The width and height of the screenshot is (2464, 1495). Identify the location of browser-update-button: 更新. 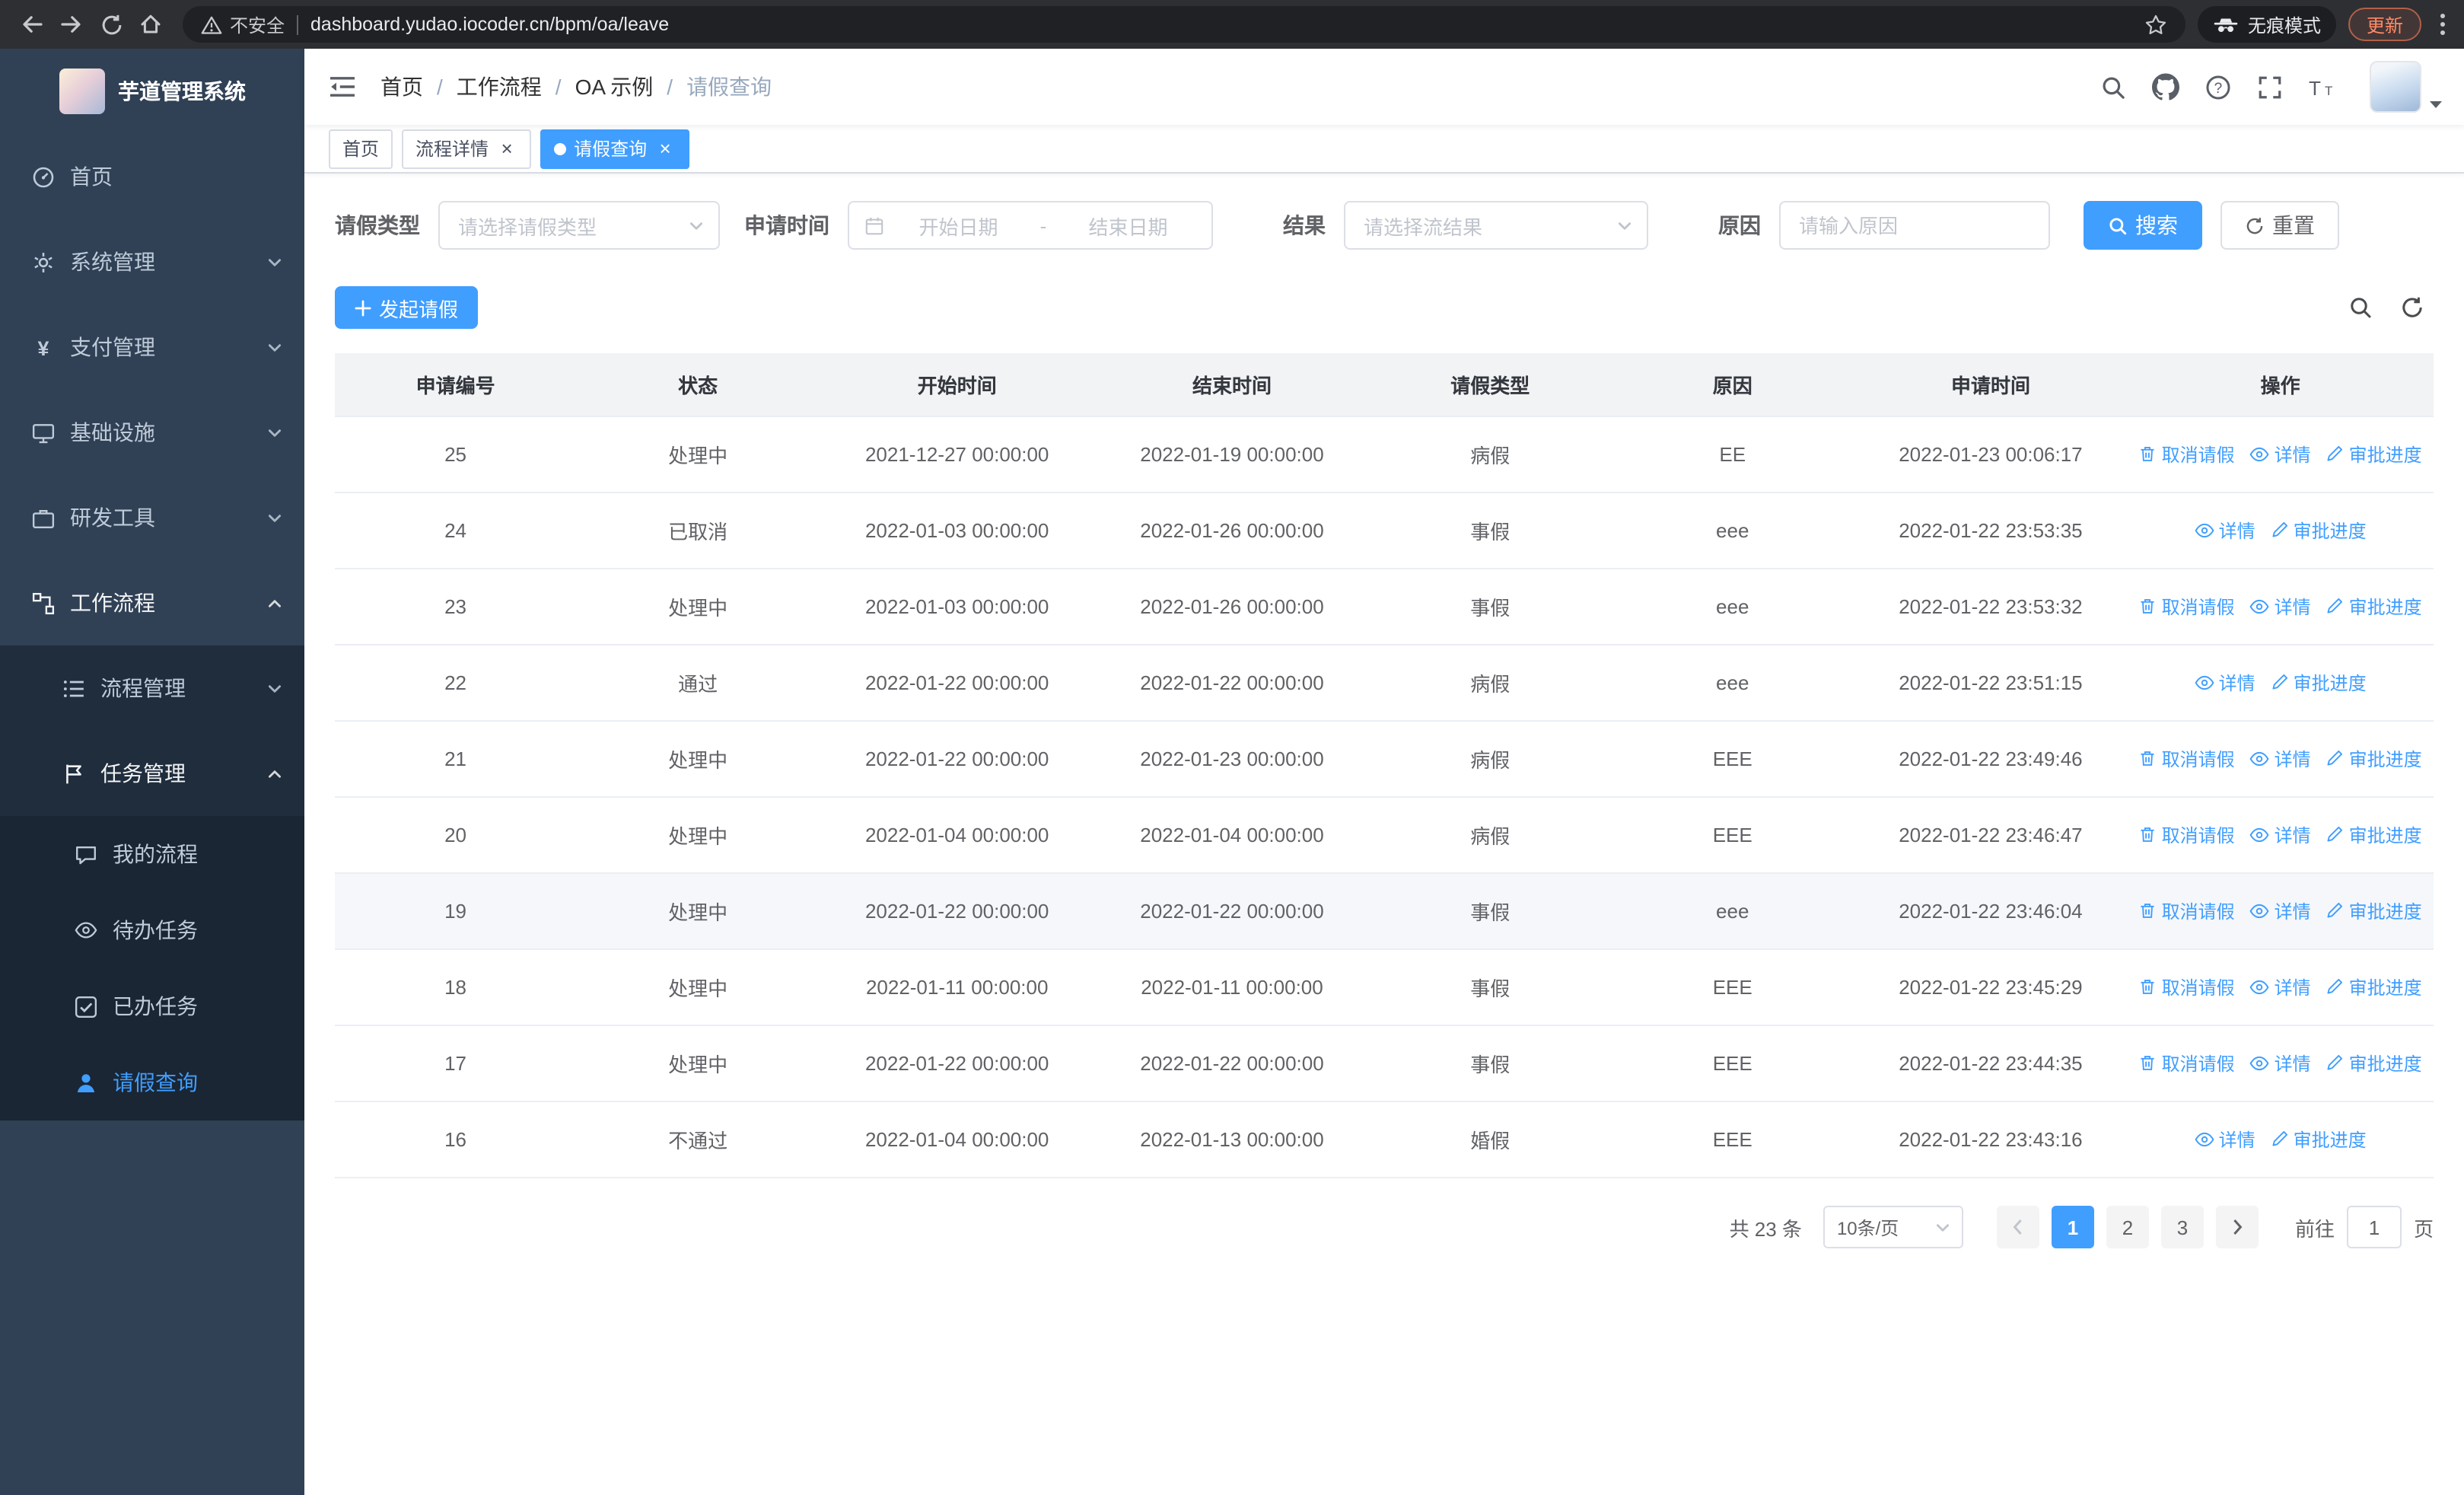
(2384, 25).